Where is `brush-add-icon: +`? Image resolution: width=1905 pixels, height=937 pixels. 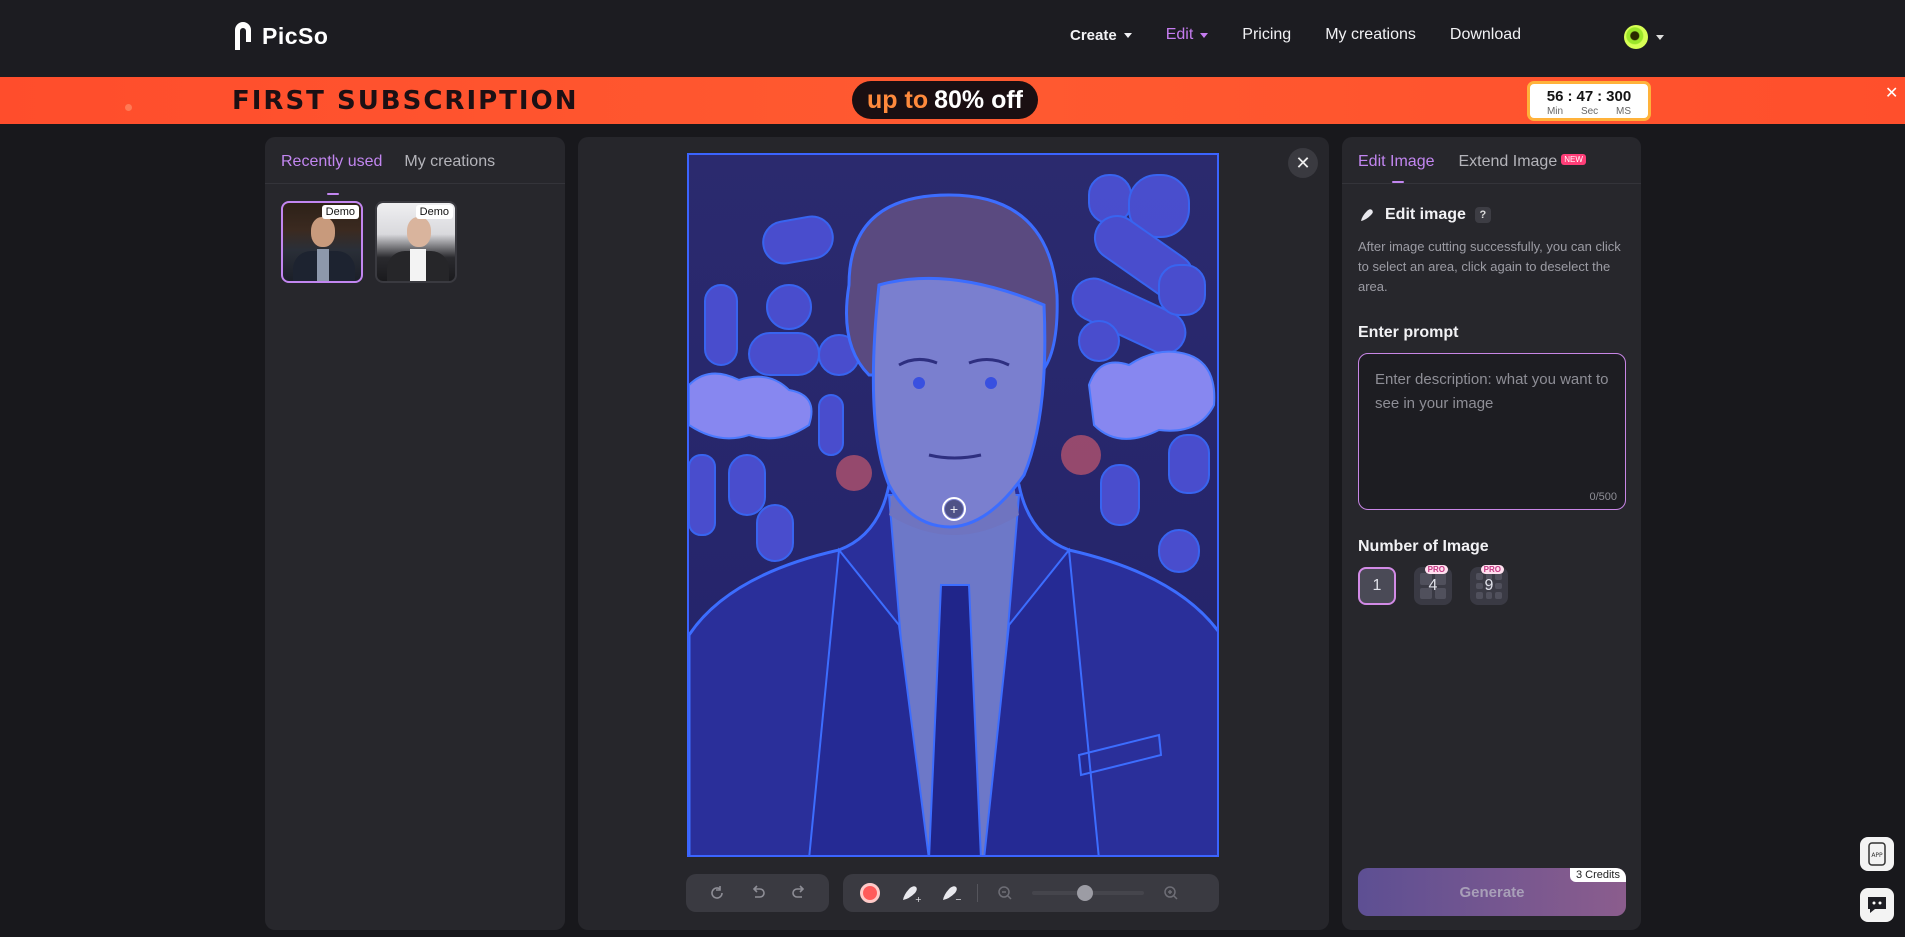
brush-add-icon: + is located at coordinates (910, 893).